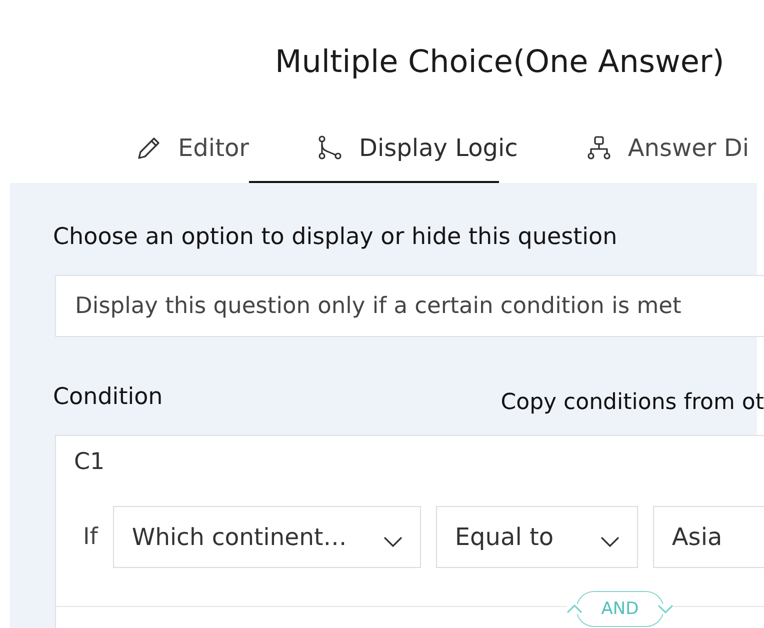 The image size is (764, 628). I want to click on hierarchy-icon, so click(598, 148).